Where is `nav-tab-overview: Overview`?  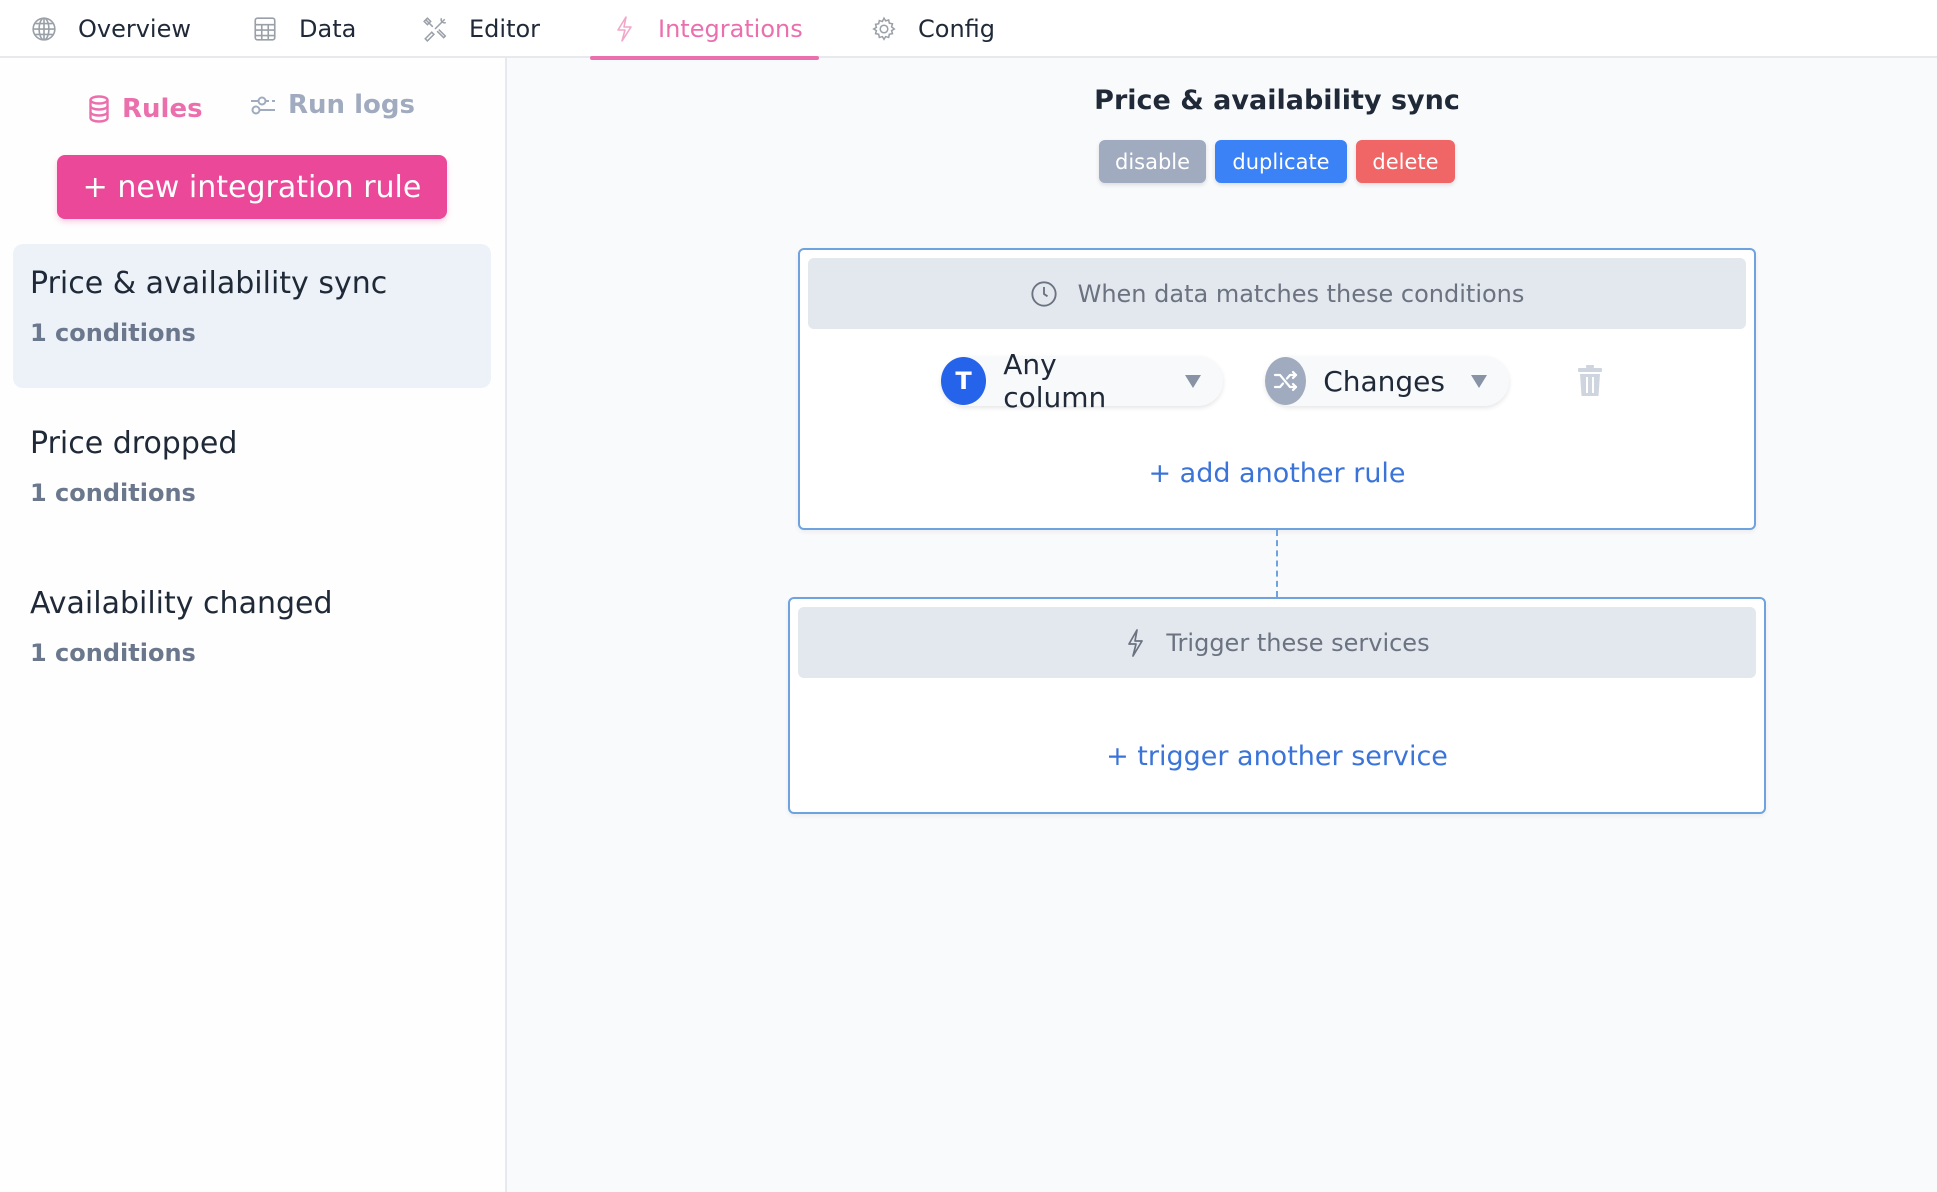
nav-tab-overview: Overview is located at coordinates (110, 29).